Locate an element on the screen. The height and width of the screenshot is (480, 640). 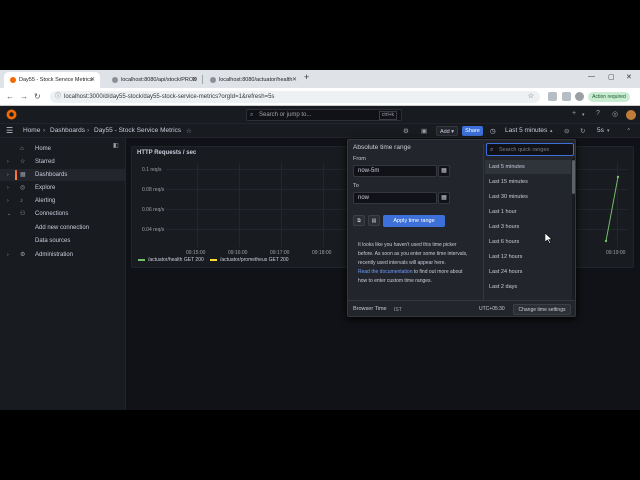
collapse-icon: ⌃ is located at coordinates (628, 131).